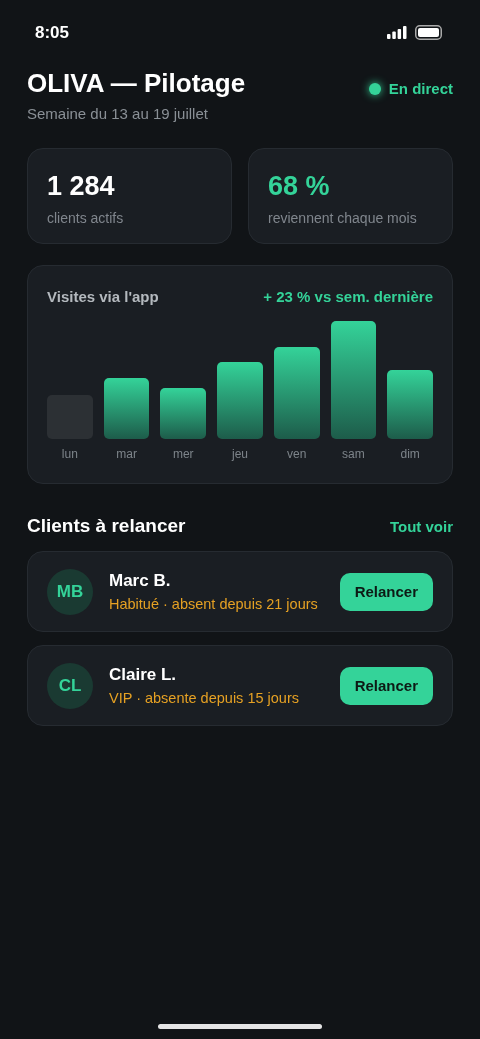 This screenshot has width=480, height=1039. What do you see at coordinates (70, 591) in the screenshot?
I see `client-avatar: MB` at bounding box center [70, 591].